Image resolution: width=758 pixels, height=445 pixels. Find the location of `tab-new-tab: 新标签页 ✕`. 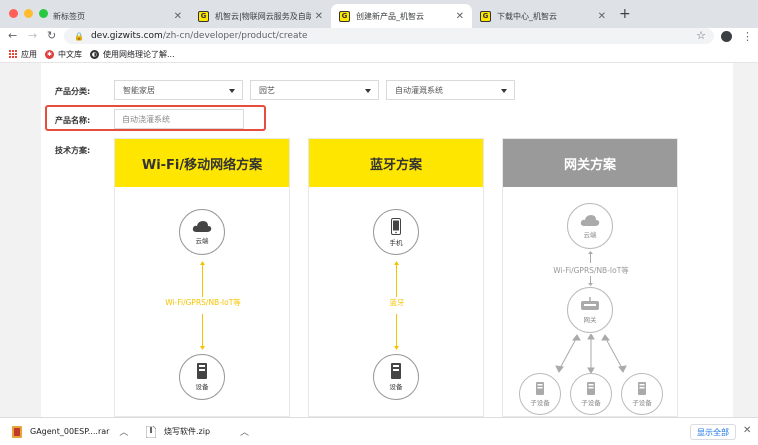

tab-new-tab: 新标签页 ✕ is located at coordinates (117, 16).